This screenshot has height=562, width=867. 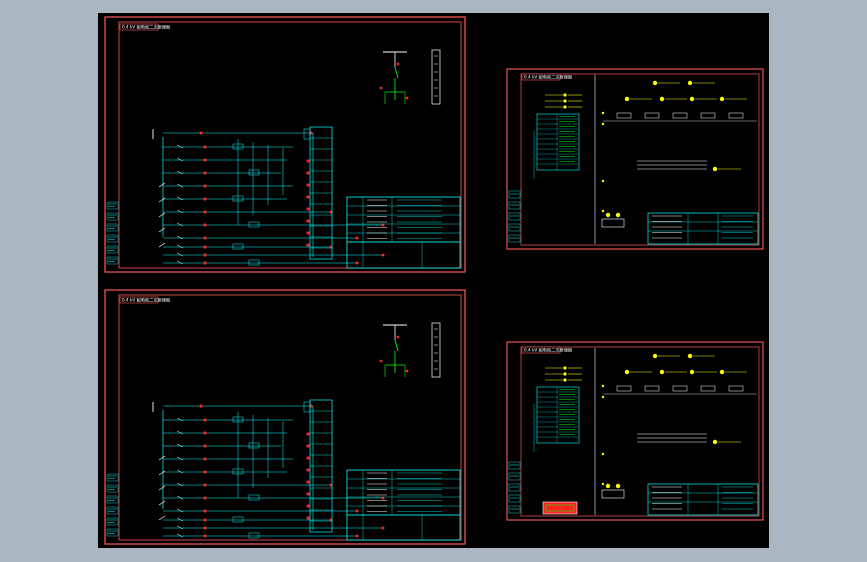 I want to click on stamp-box, so click(x=560, y=508).